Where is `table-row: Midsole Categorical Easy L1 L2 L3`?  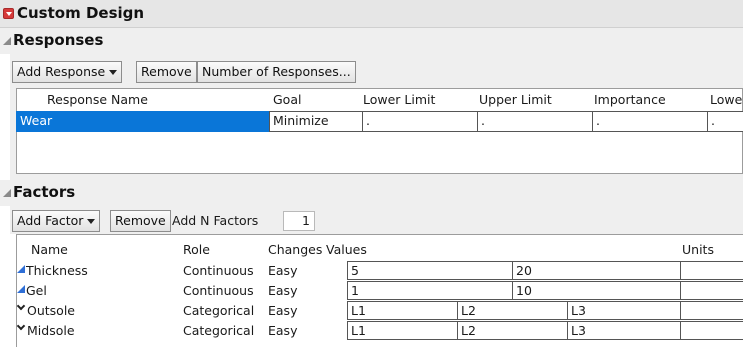
table-row: Midsole Categorical Easy L1 L2 L3 is located at coordinates (380, 330).